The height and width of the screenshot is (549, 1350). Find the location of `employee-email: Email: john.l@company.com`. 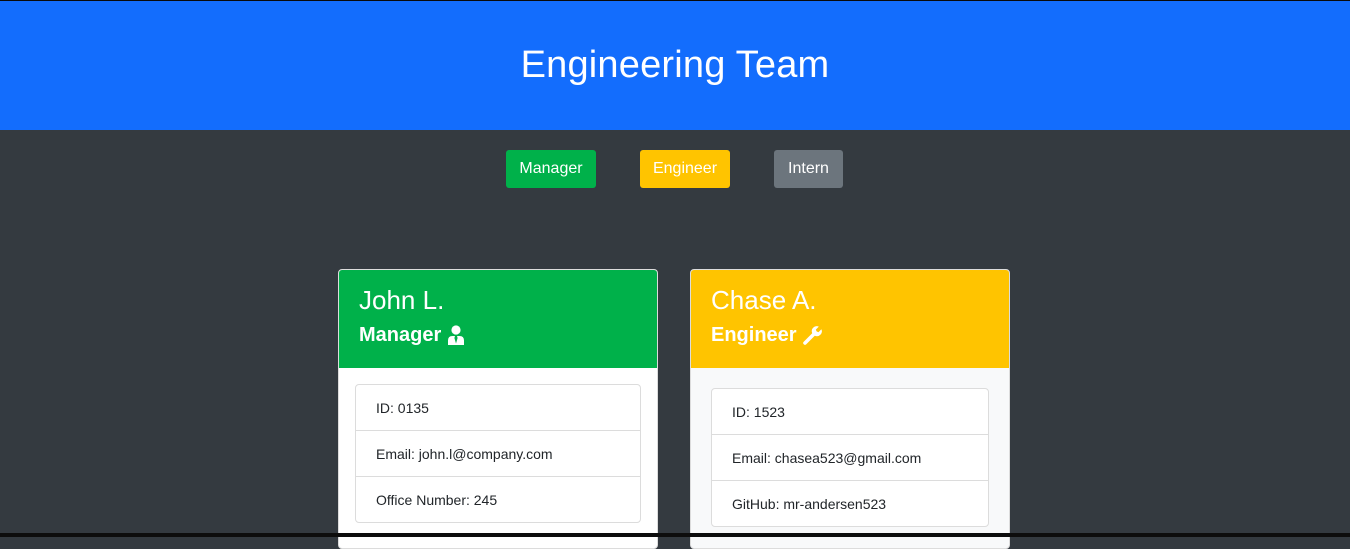

employee-email: Email: john.l@company.com is located at coordinates (498, 454).